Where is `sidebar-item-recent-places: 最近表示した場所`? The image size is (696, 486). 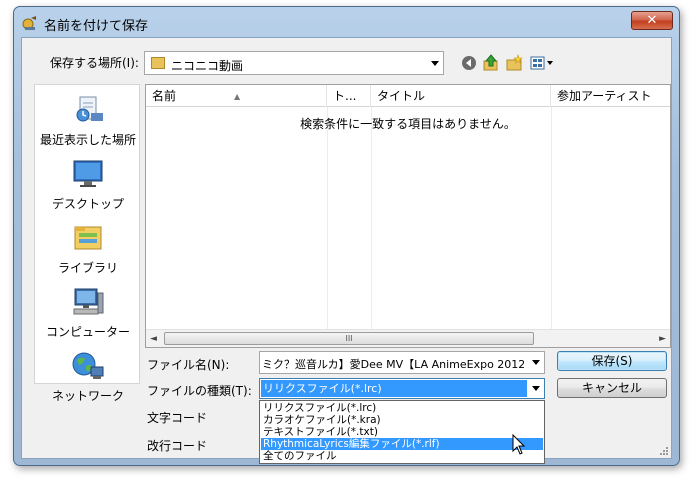 sidebar-item-recent-places: 最近表示した場所 is located at coordinates (88, 121).